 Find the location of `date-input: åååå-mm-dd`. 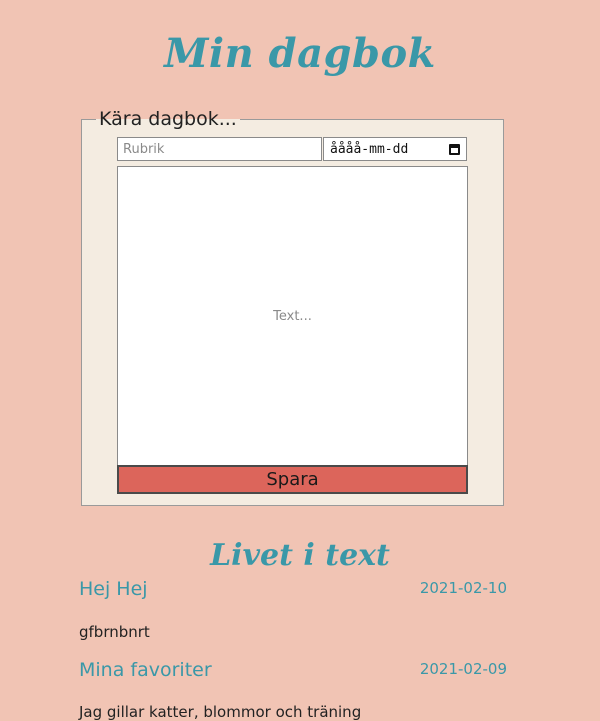

date-input: åååå-mm-dd is located at coordinates (395, 149).